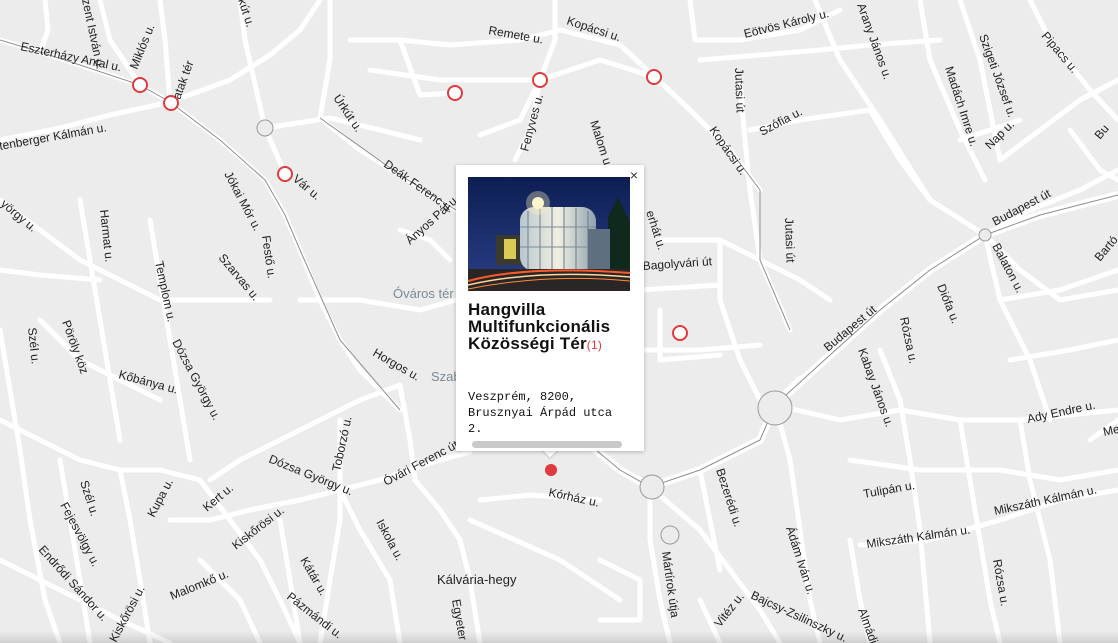  I want to click on horizontal-scrollbar, so click(547, 444).